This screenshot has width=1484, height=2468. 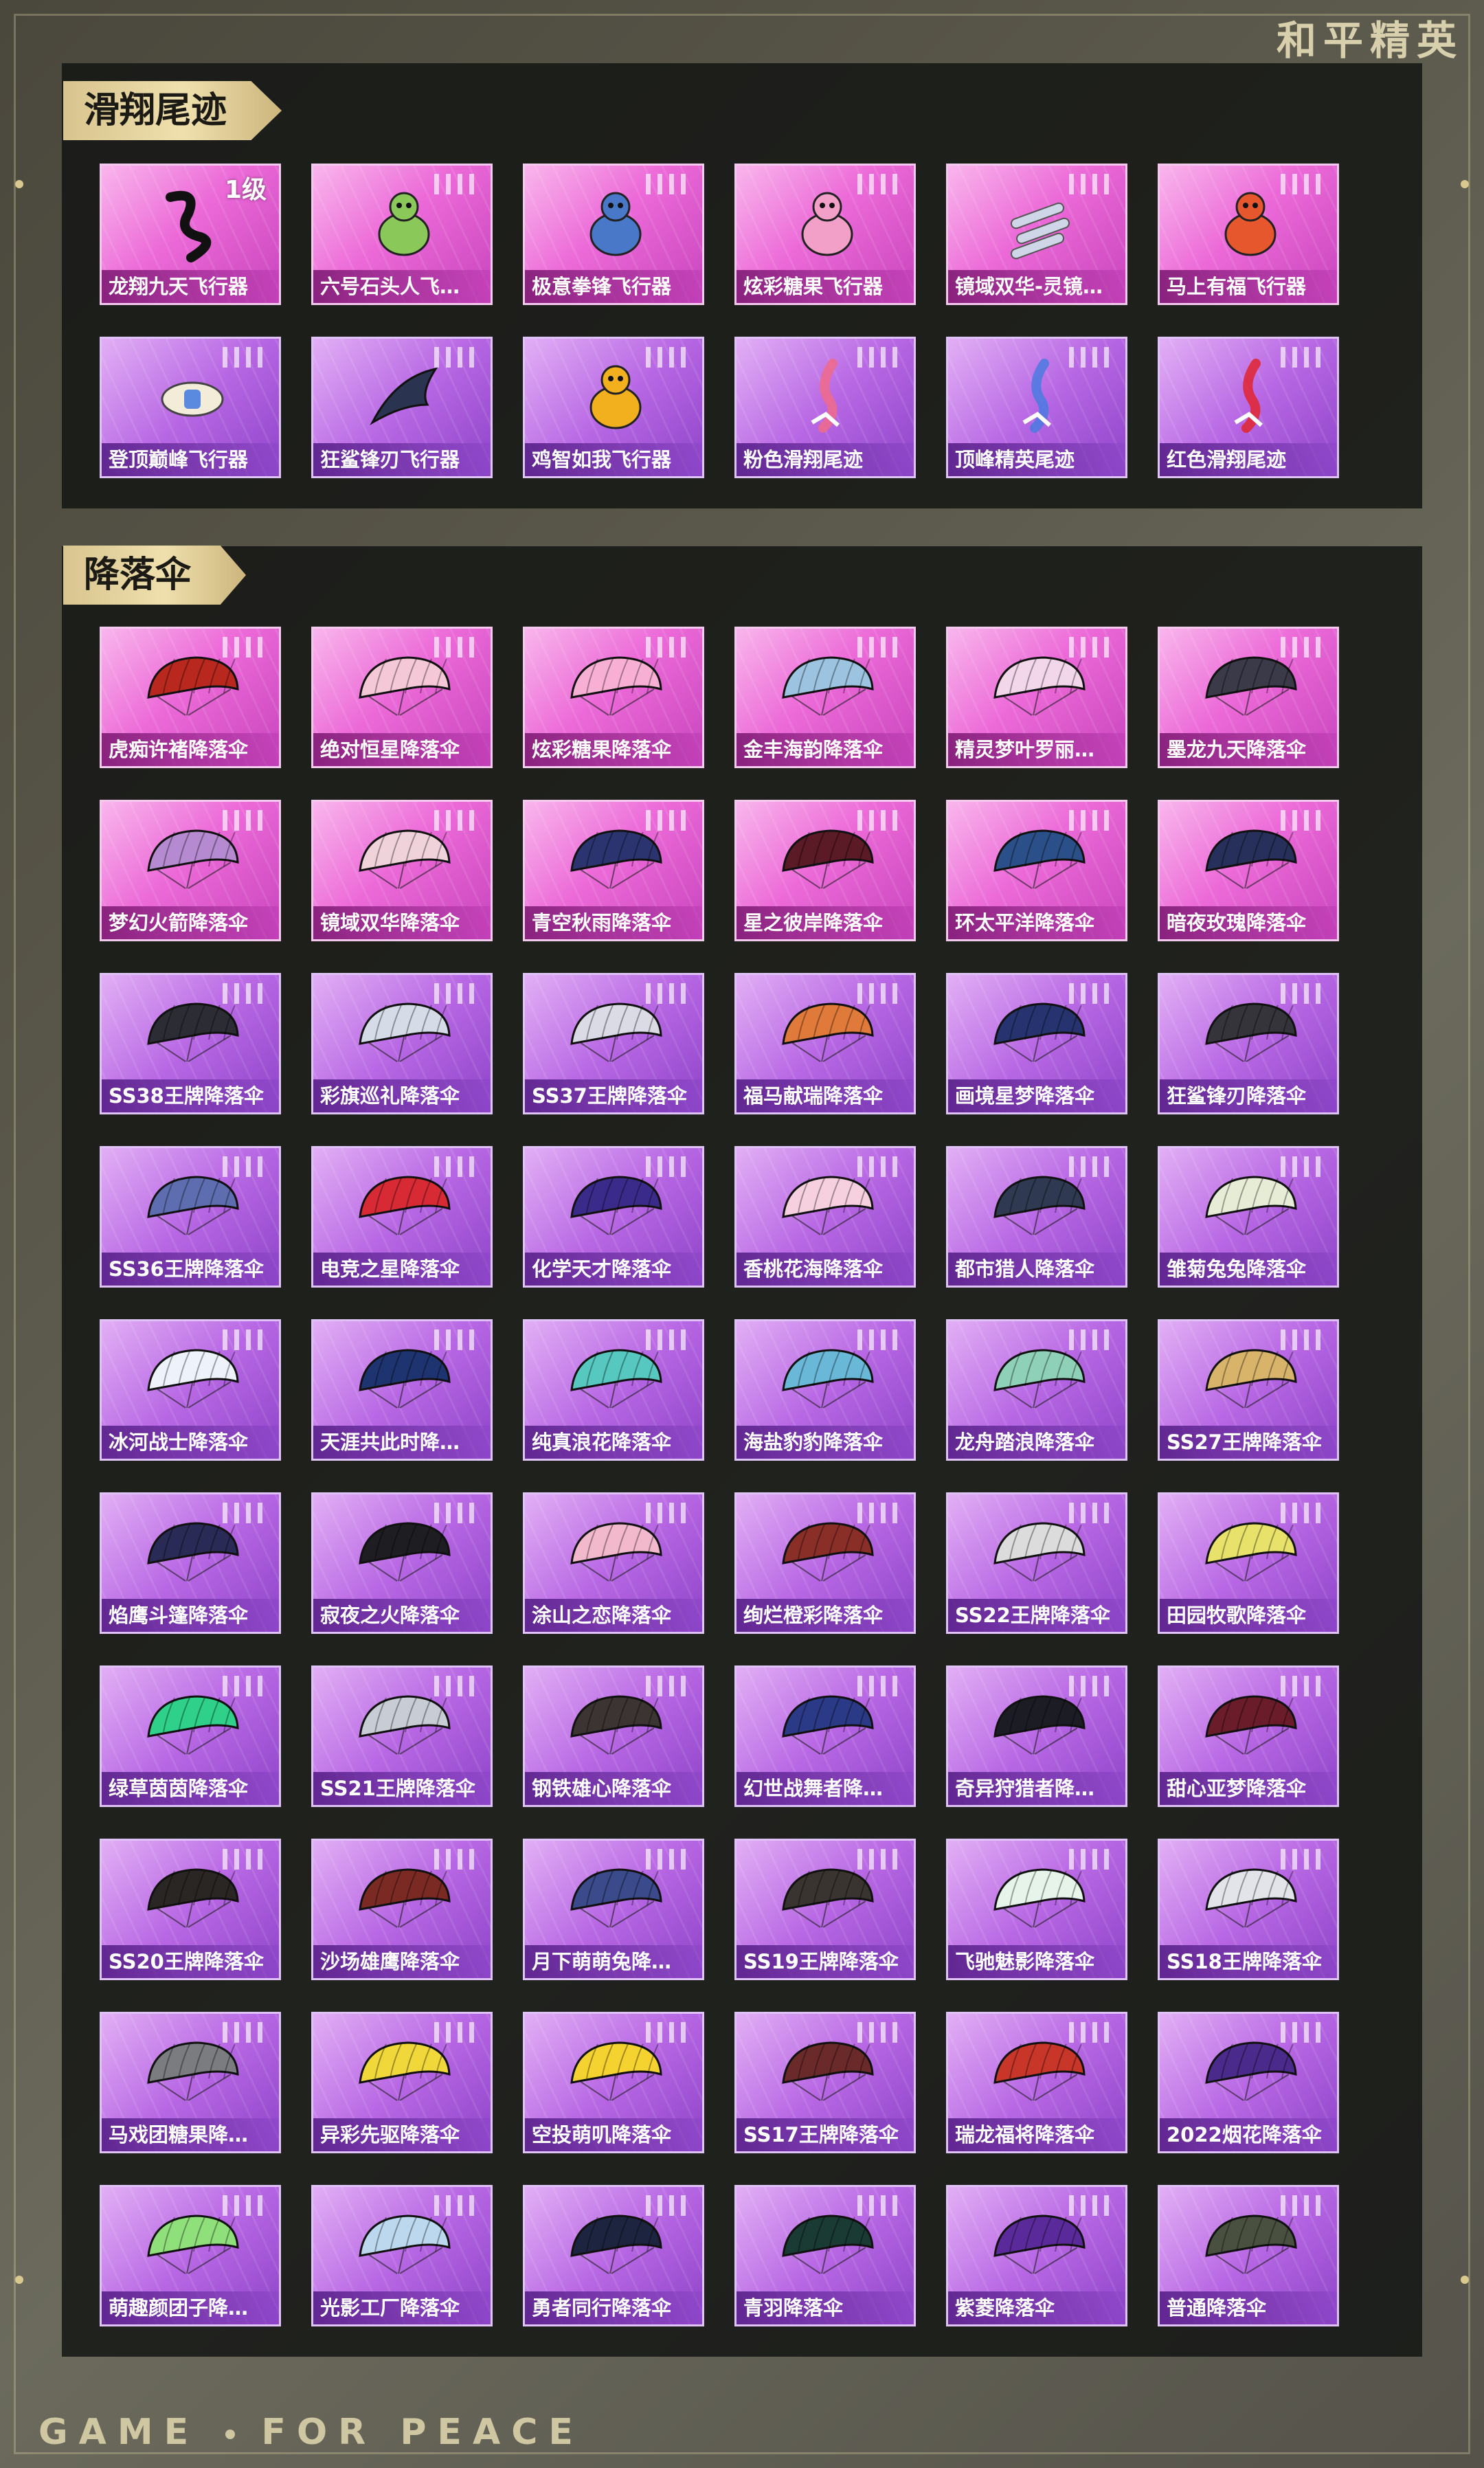 What do you see at coordinates (613, 460) in the screenshot?
I see `item-name-label: 鸡智如我飞行器` at bounding box center [613, 460].